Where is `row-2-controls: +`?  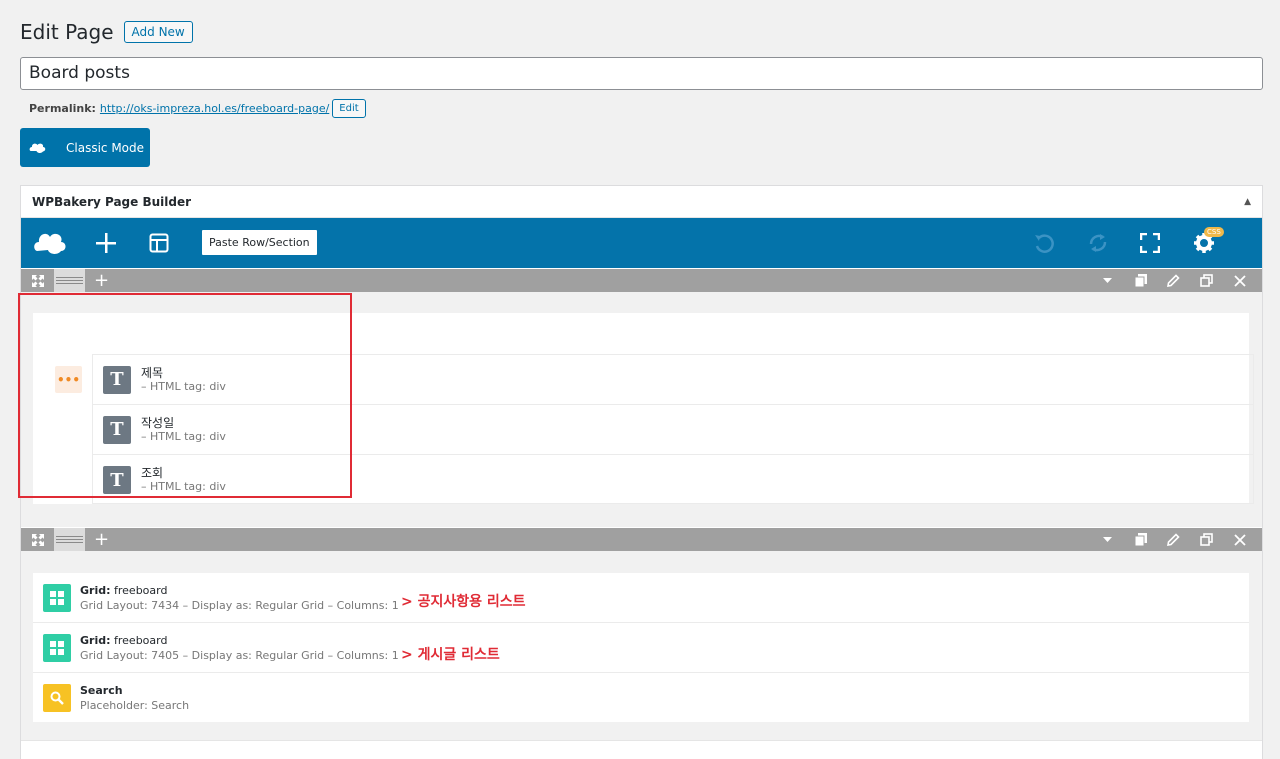 row-2-controls: + is located at coordinates (641, 539).